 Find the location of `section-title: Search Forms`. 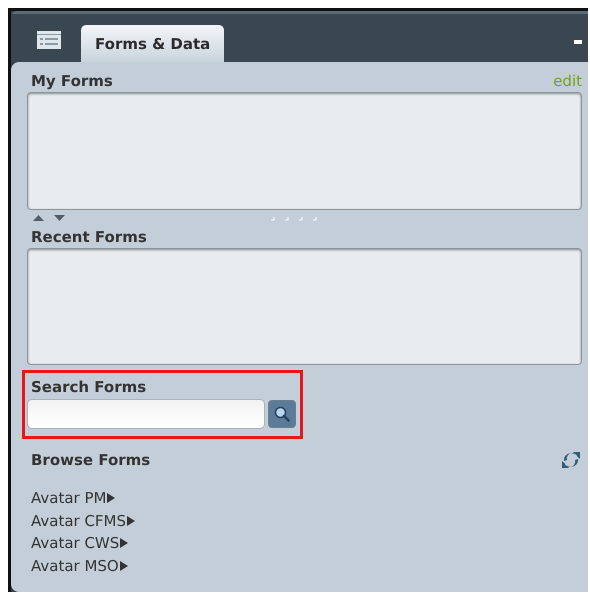

section-title: Search Forms is located at coordinates (88, 387).